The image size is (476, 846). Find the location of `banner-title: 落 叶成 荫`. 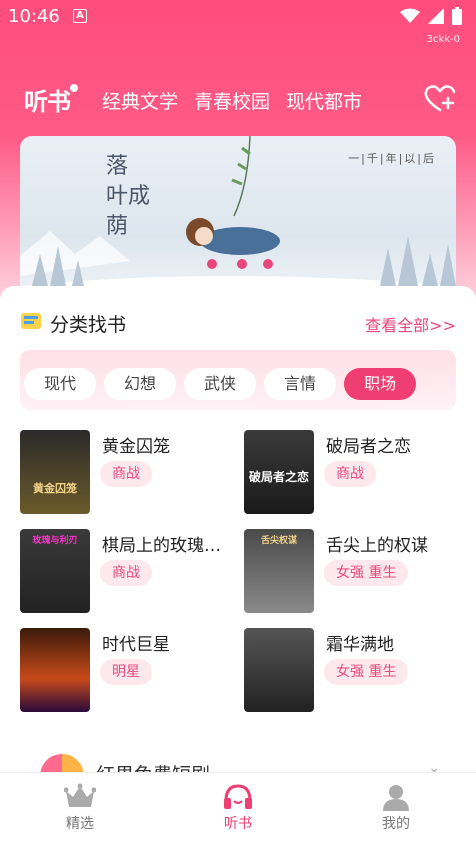

banner-title: 落 叶成 荫 is located at coordinates (136, 197).